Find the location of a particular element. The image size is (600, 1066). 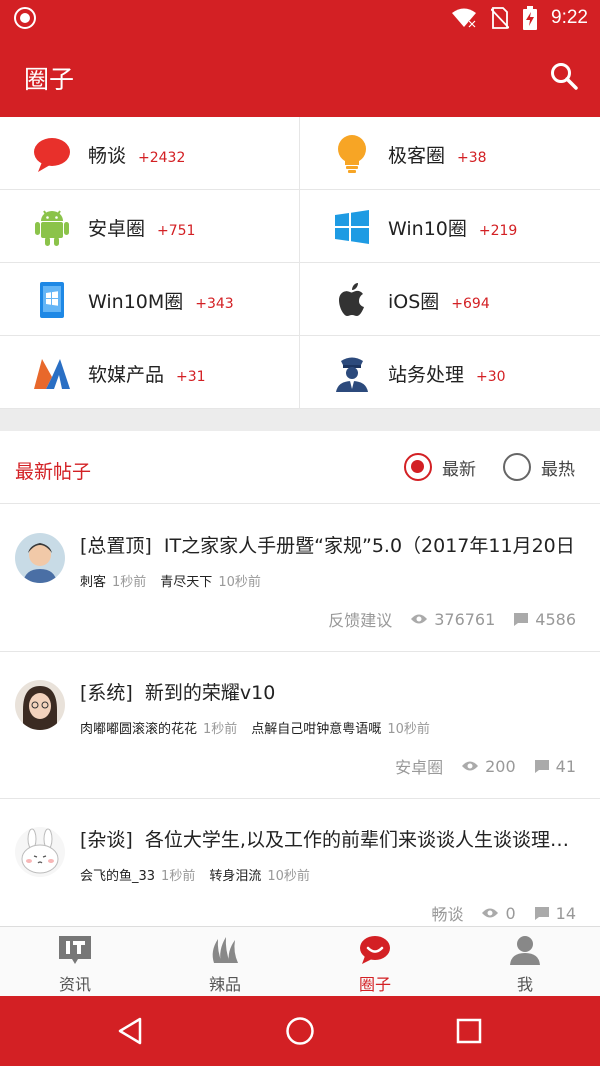

app-bar: 圈子 is located at coordinates (300, 76).